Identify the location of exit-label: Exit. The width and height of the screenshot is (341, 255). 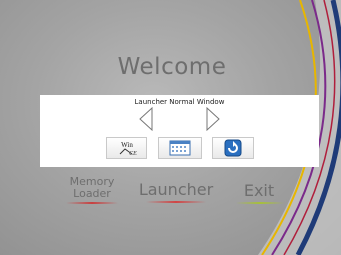
(259, 190).